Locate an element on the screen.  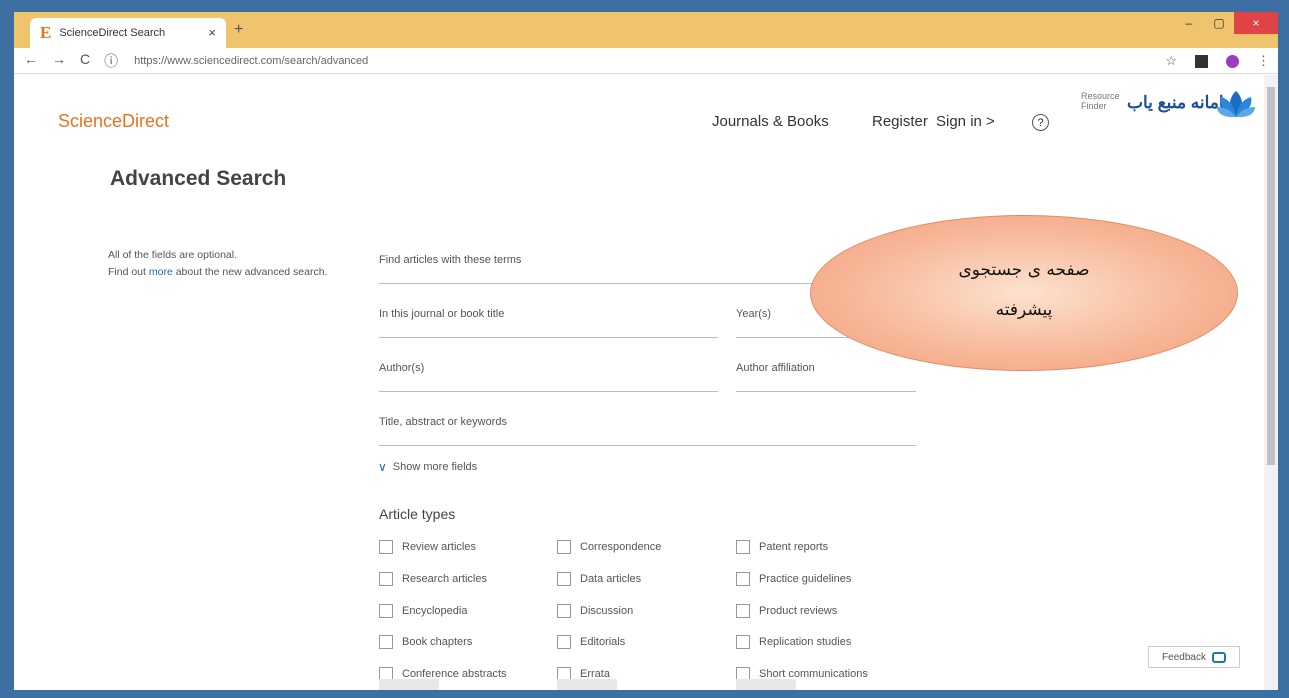
close-window-button: × is located at coordinates (1256, 23).